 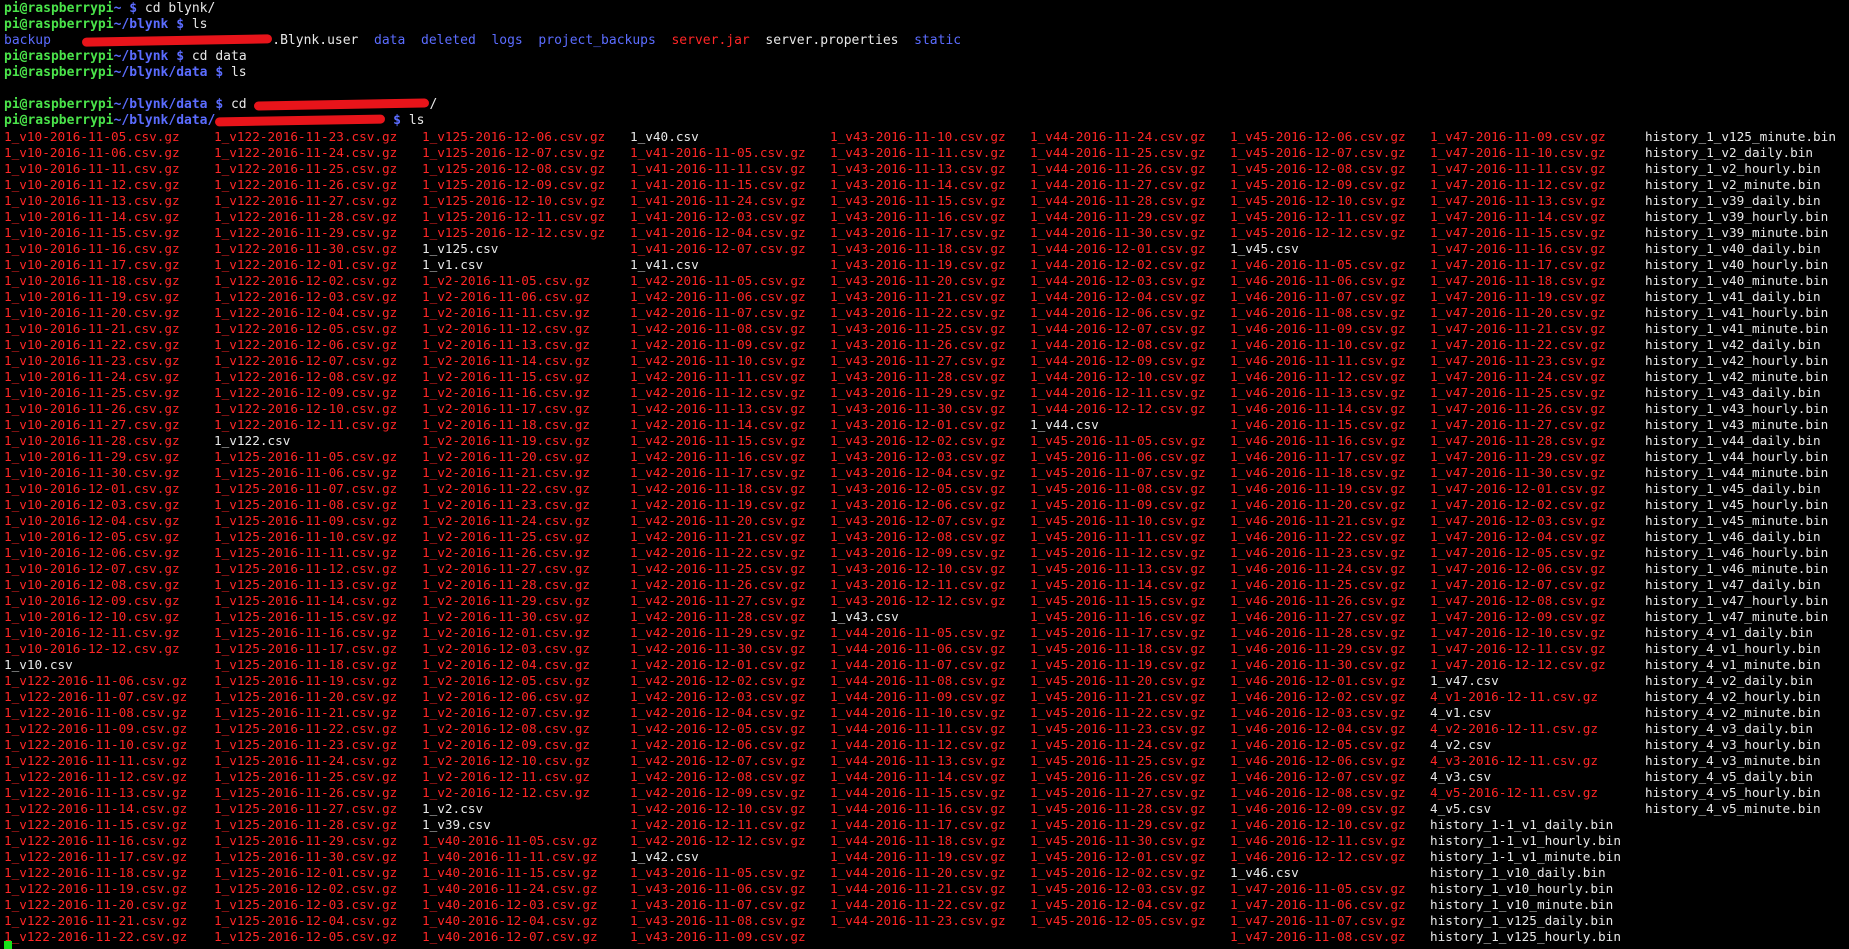 I want to click on file-entry: 1_v47-2016-11-09.csv.gz, so click(x=1518, y=136).